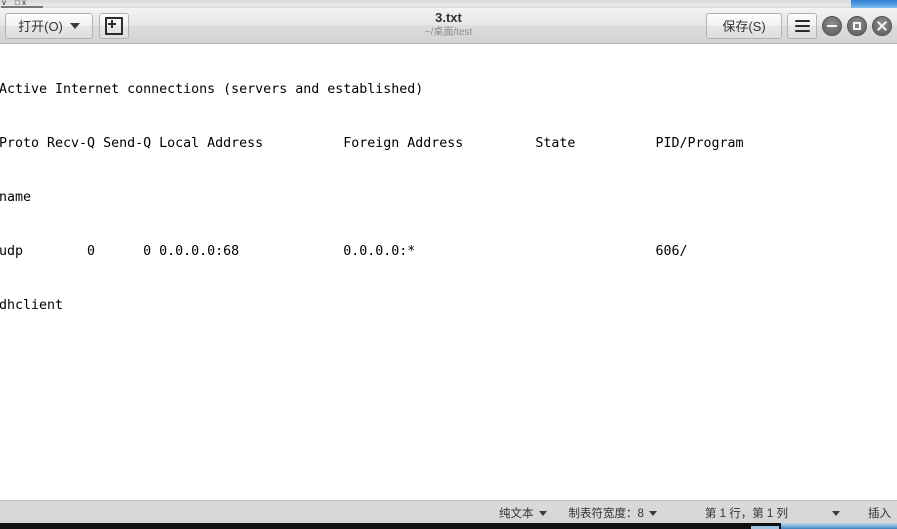  What do you see at coordinates (882, 25) in the screenshot?
I see `close-window-button` at bounding box center [882, 25].